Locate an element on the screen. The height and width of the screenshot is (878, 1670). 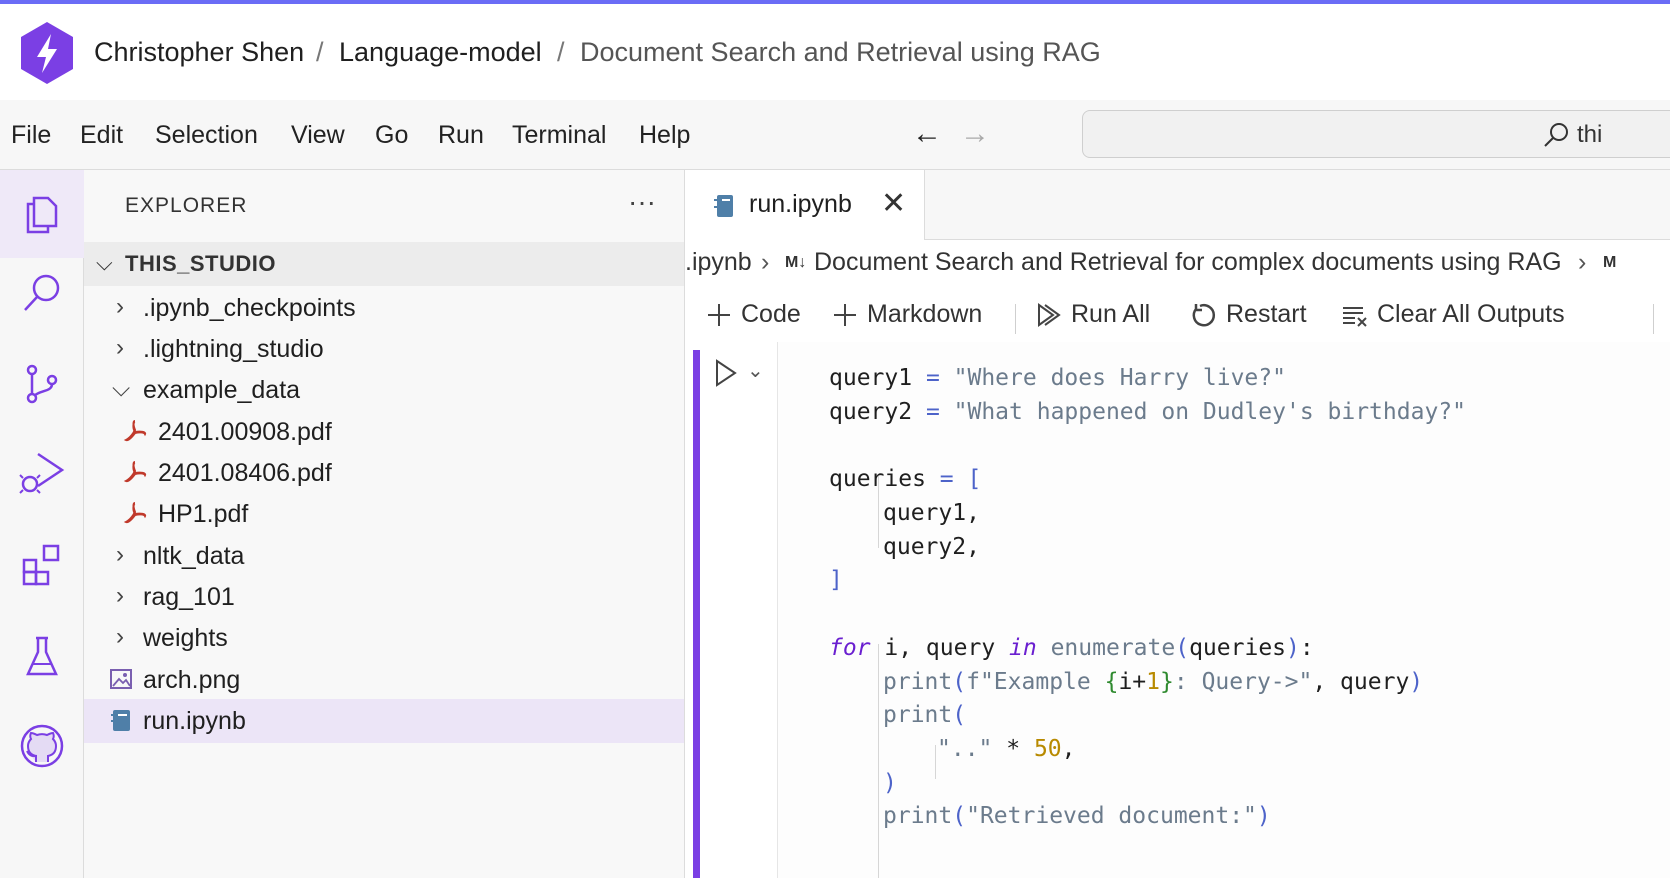
menu-edit: Edit is located at coordinates (101, 135).